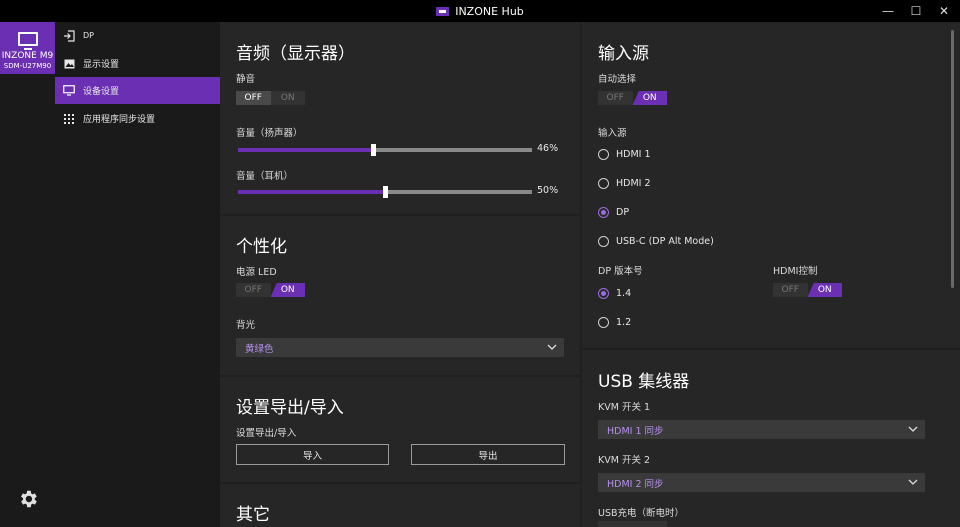  I want to click on app-title-area: INZONE Hub, so click(480, 11).